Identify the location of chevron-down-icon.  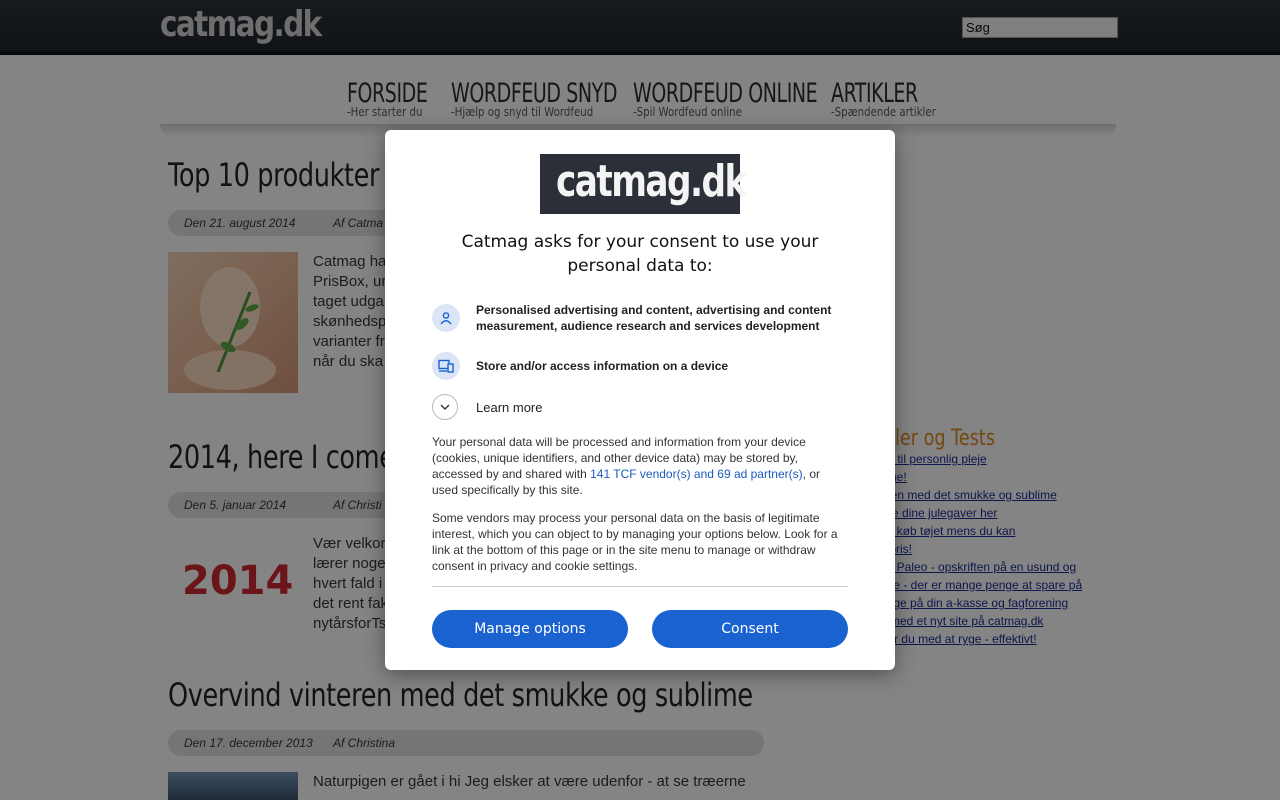
(445, 407).